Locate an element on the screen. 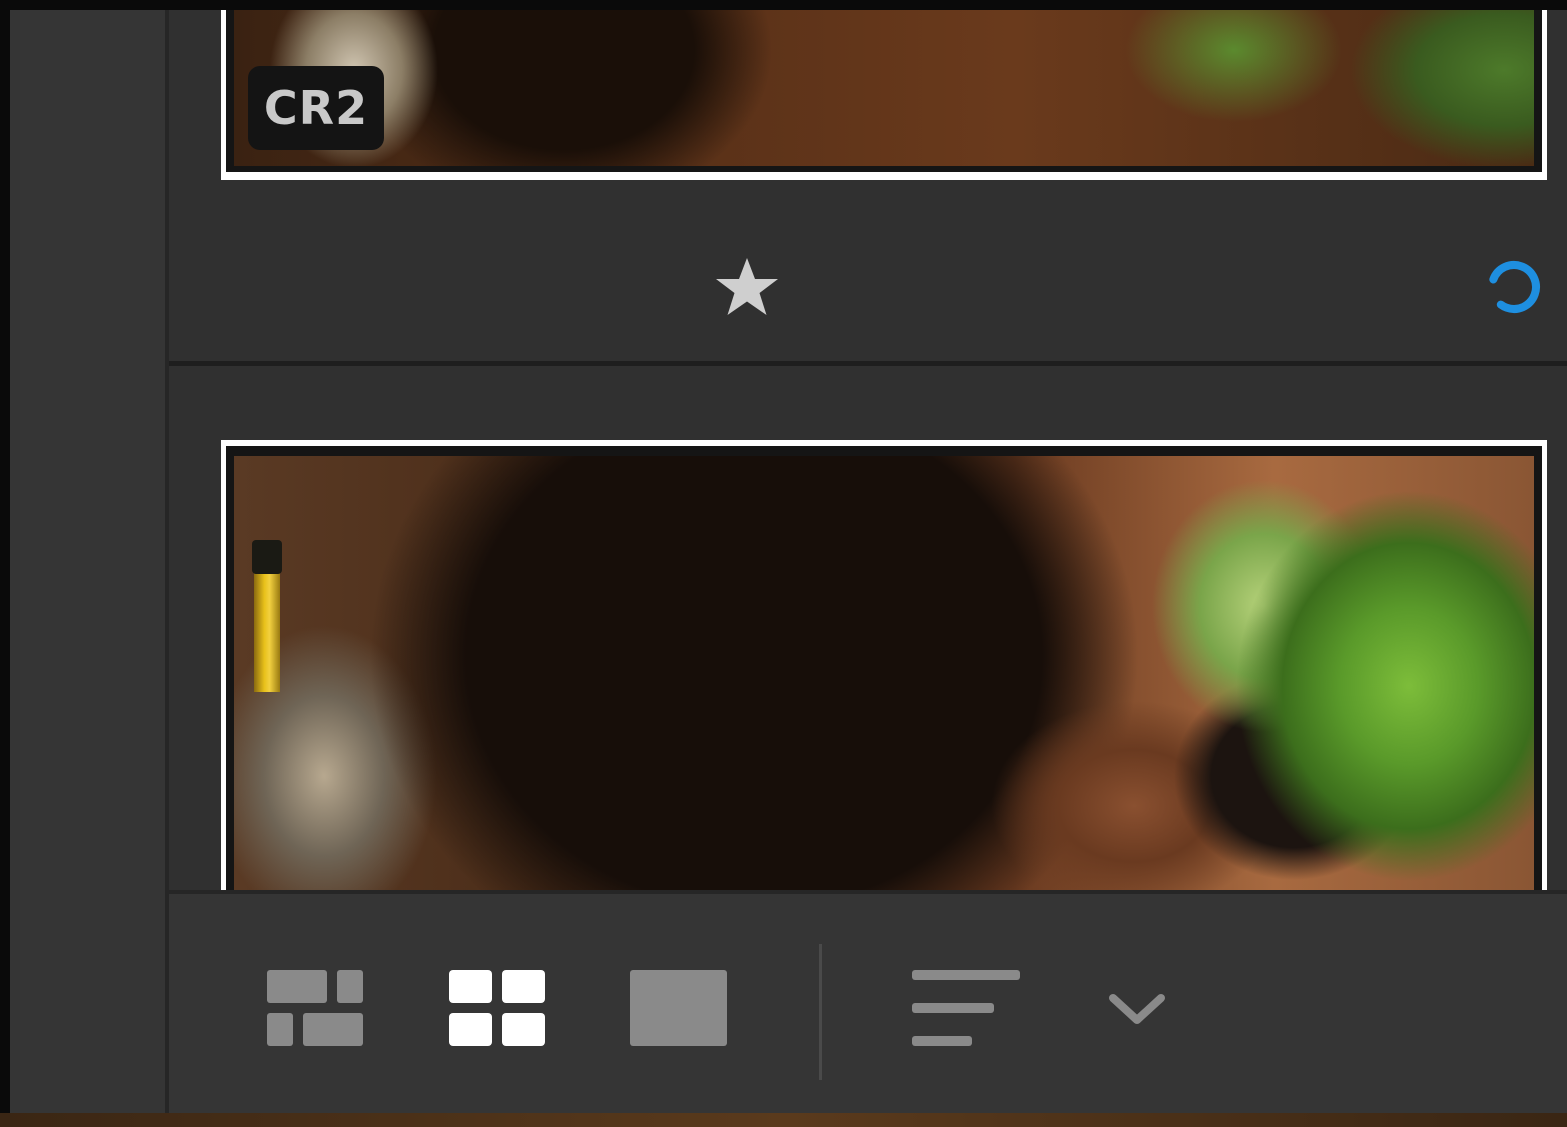 This screenshot has height=1127, width=1567. thumbnail-meta-row is located at coordinates (868, 276).